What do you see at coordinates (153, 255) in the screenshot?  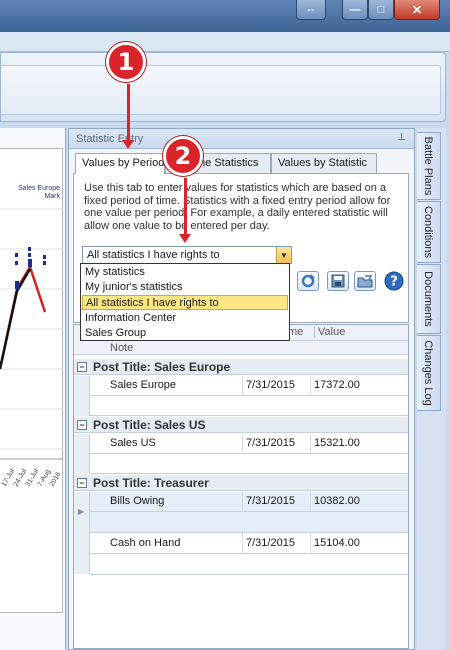 I see `select-value: All statistics I have rights to` at bounding box center [153, 255].